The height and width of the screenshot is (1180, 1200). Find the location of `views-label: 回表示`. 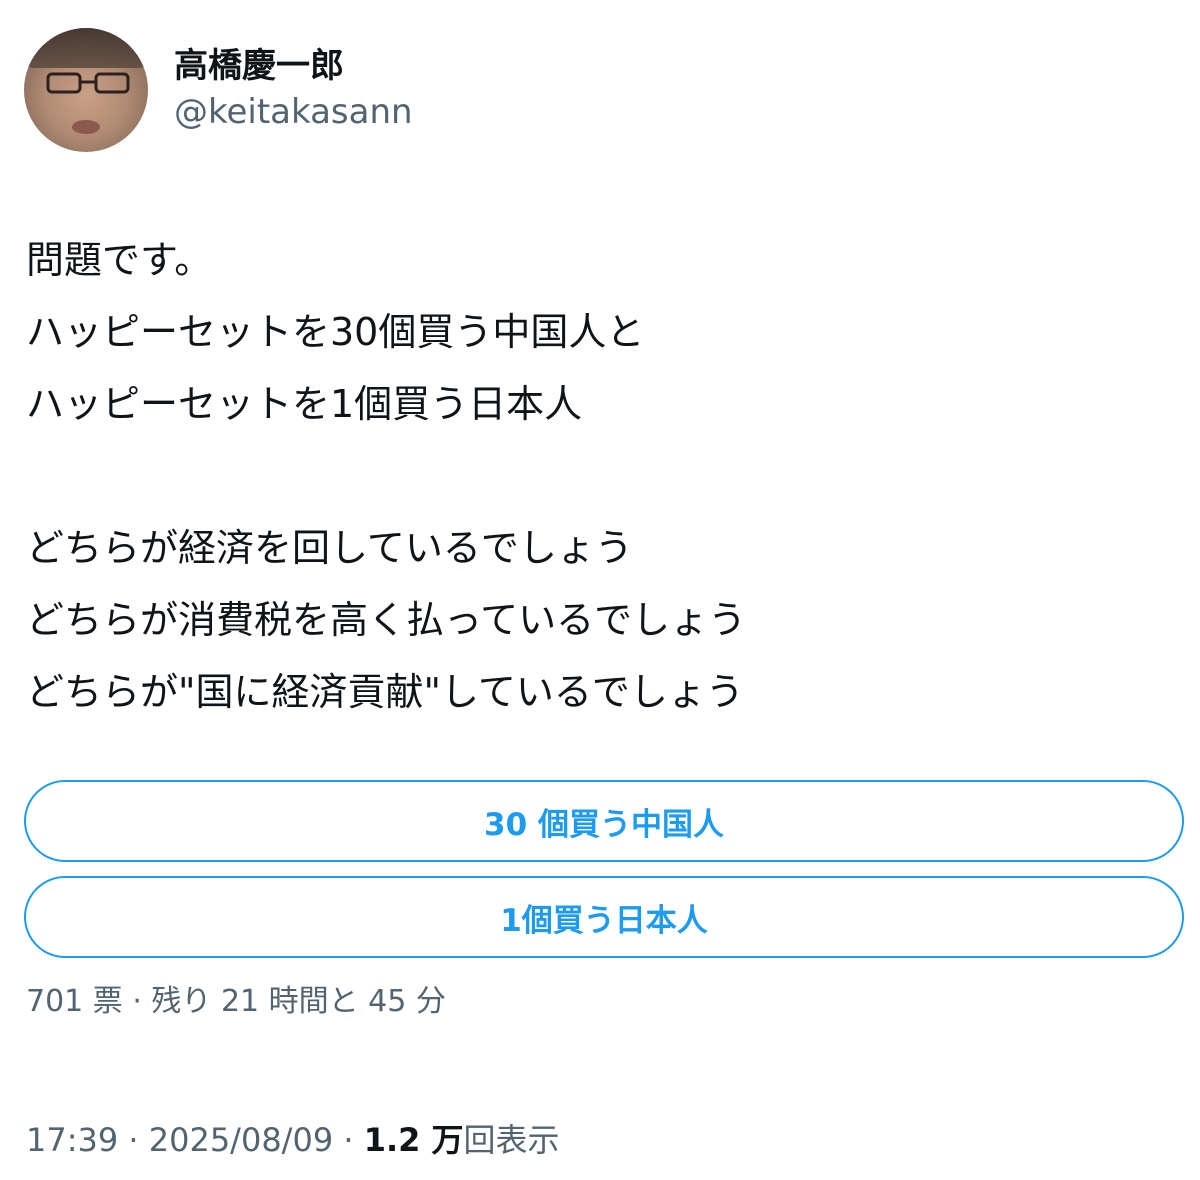

views-label: 回表示 is located at coordinates (511, 1140).